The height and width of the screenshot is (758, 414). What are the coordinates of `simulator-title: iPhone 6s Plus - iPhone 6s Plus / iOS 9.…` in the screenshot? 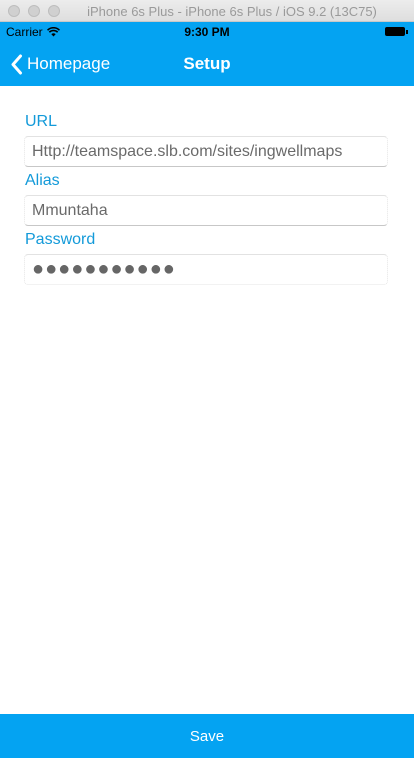 It's located at (232, 11).